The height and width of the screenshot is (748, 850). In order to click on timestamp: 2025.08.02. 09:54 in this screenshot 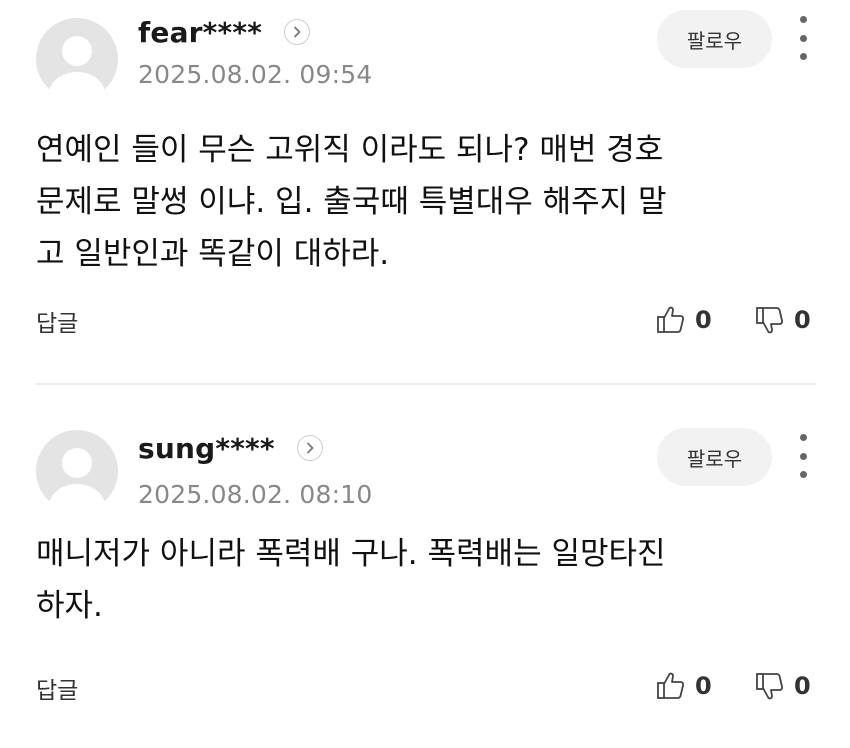, I will do `click(255, 74)`.